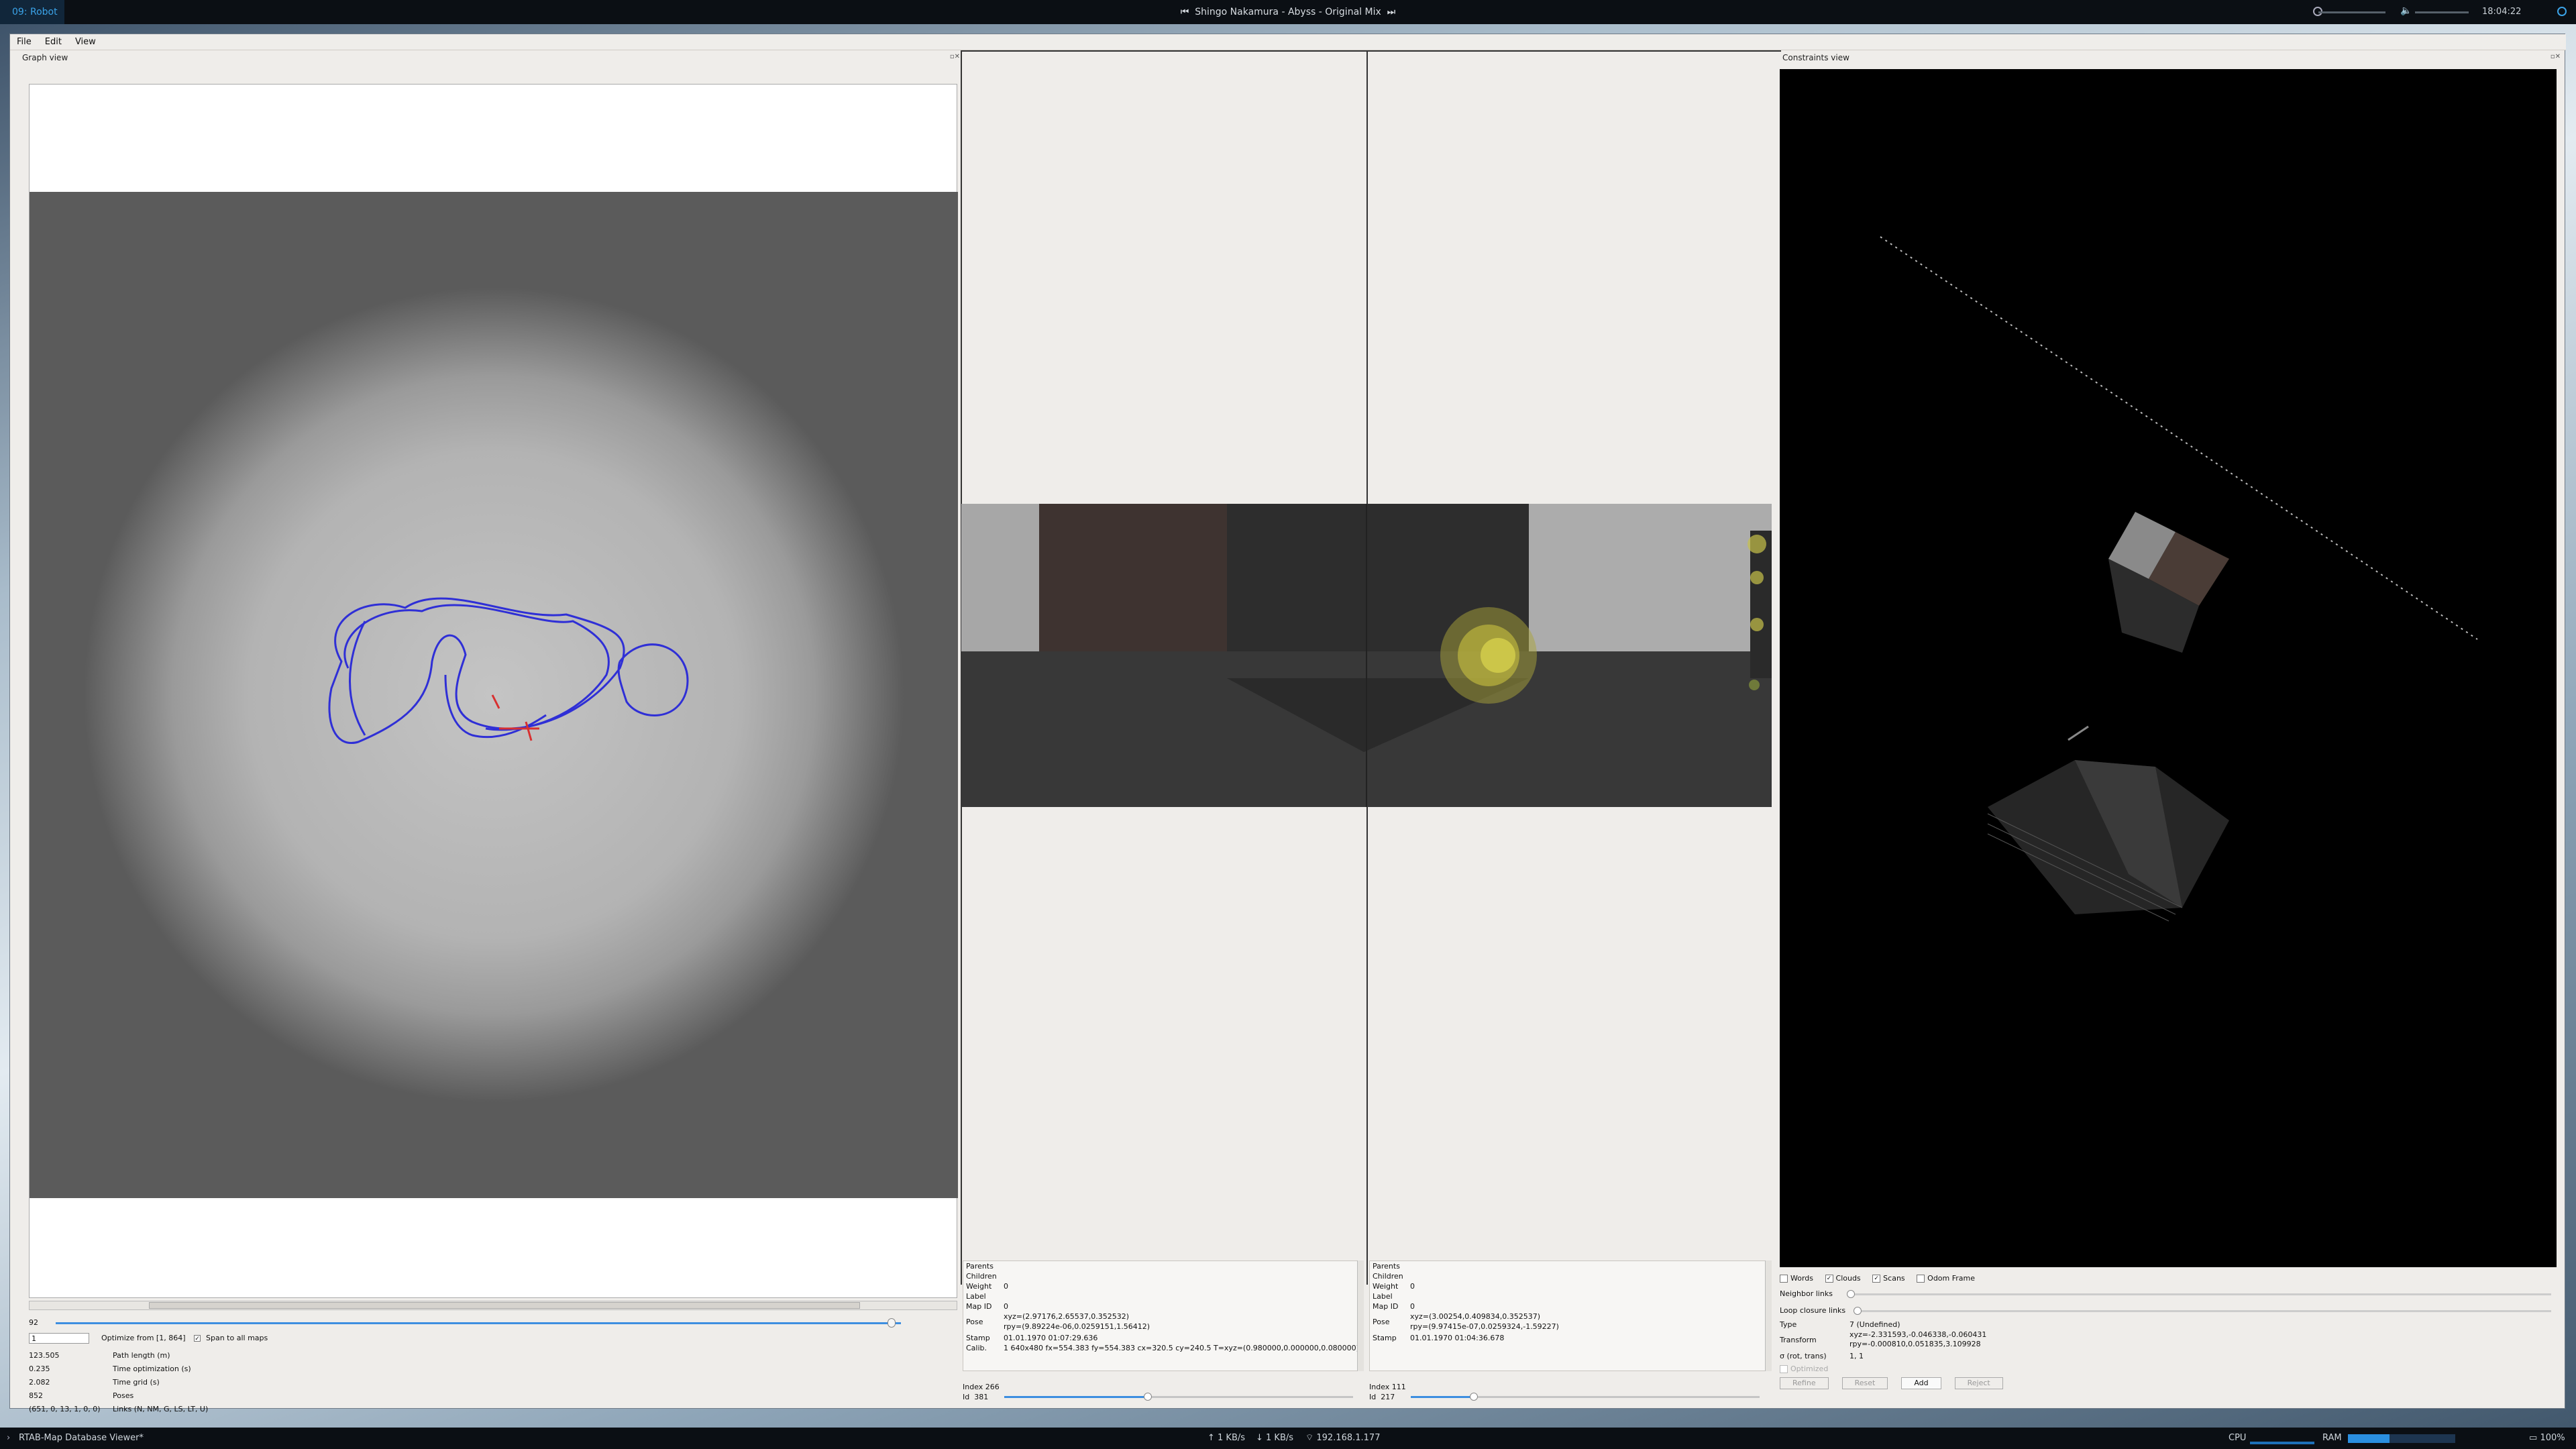 This screenshot has height=1449, width=2576. I want to click on download-speed: ↓ 1 KB/s, so click(1275, 1438).